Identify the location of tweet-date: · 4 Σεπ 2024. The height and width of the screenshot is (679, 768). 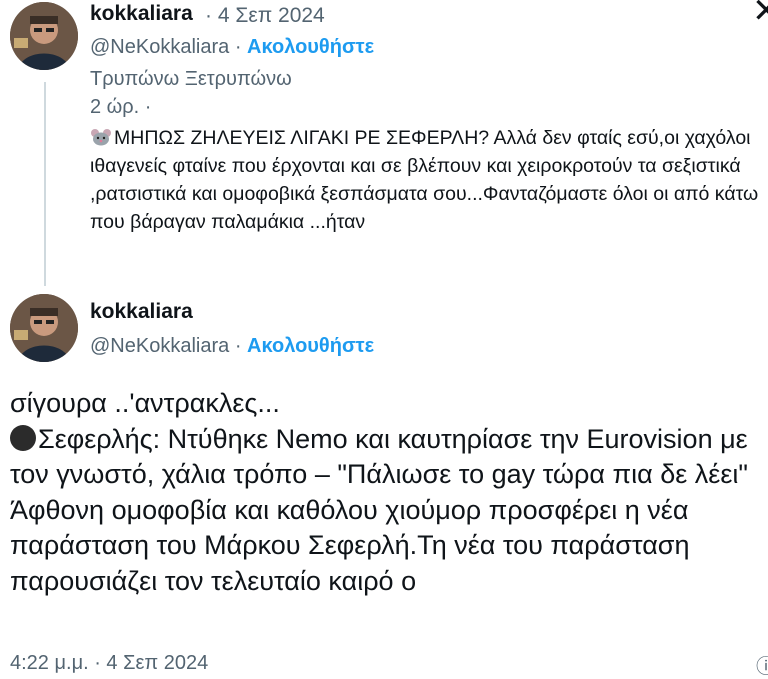
(265, 16).